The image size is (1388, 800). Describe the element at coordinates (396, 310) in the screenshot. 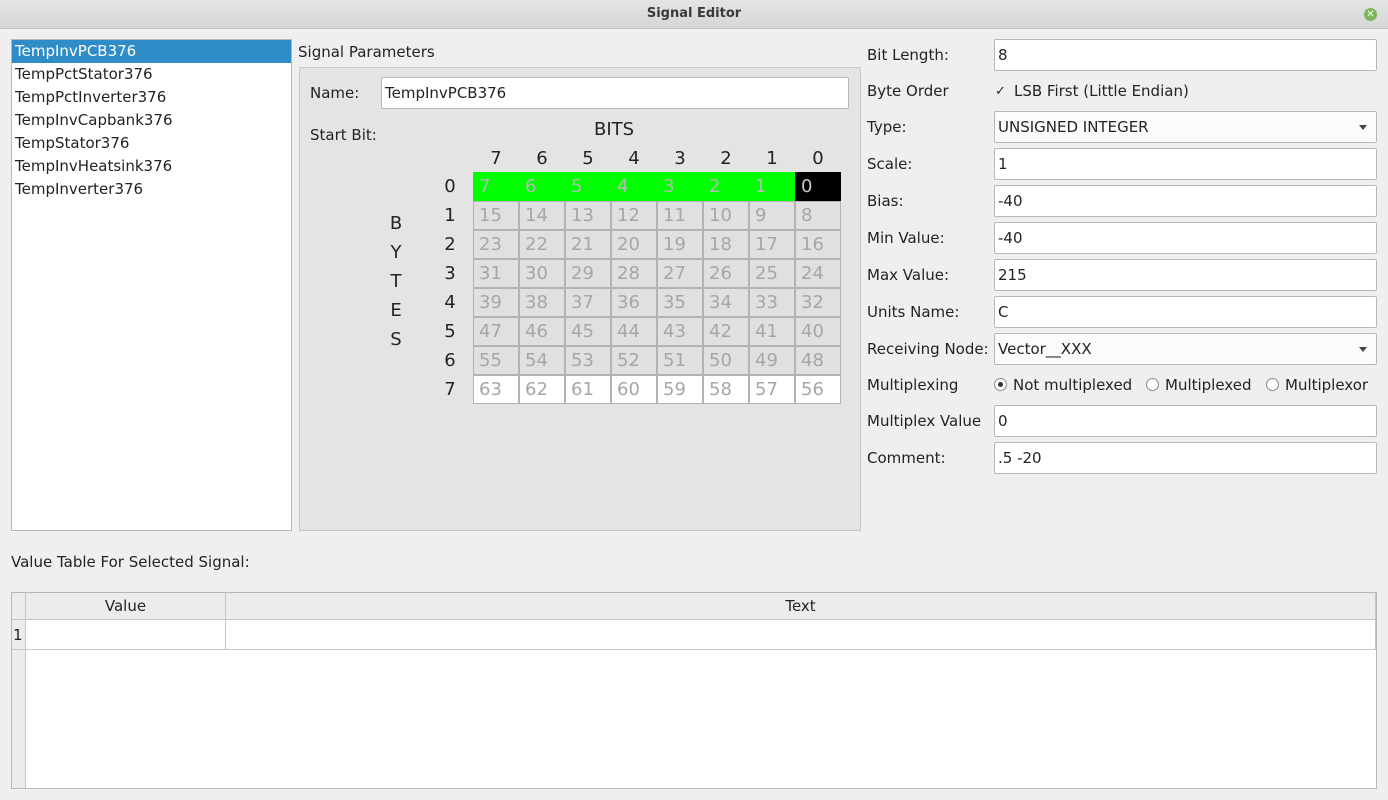

I see `bytes-letter: E` at that location.